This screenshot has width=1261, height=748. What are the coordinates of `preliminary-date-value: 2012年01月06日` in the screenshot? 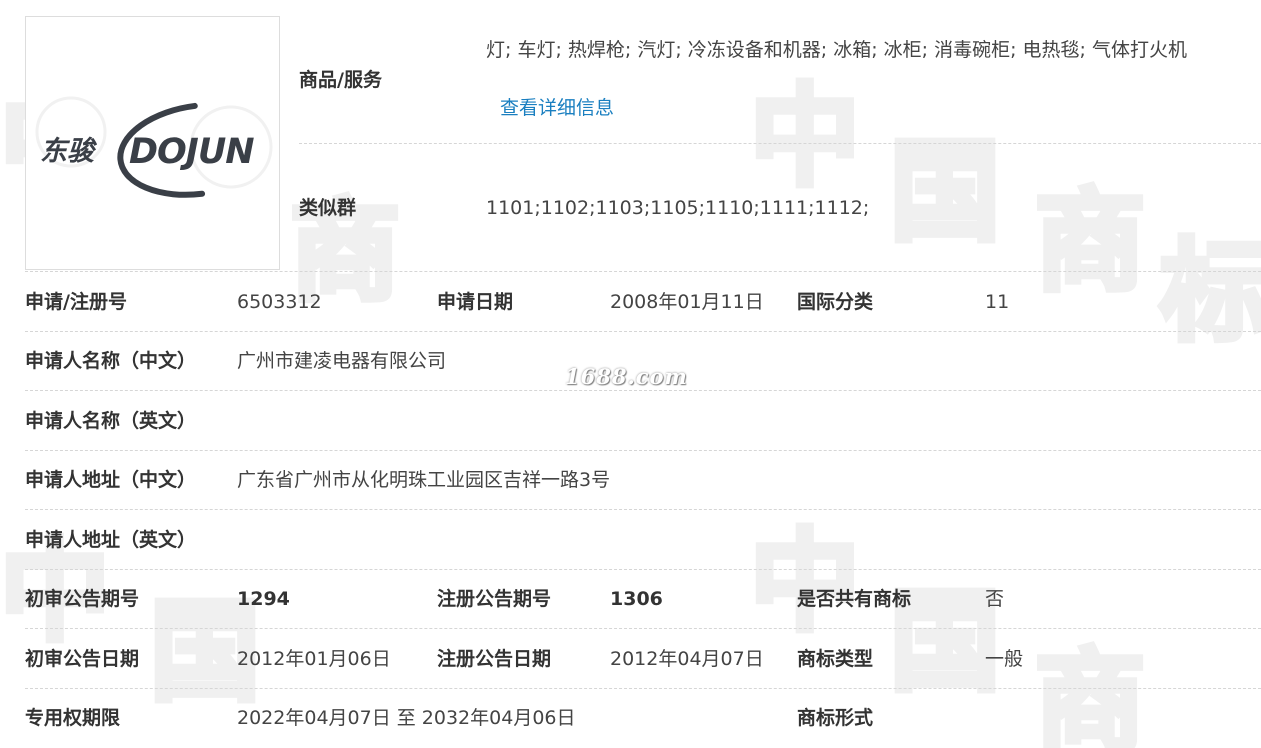 It's located at (314, 659).